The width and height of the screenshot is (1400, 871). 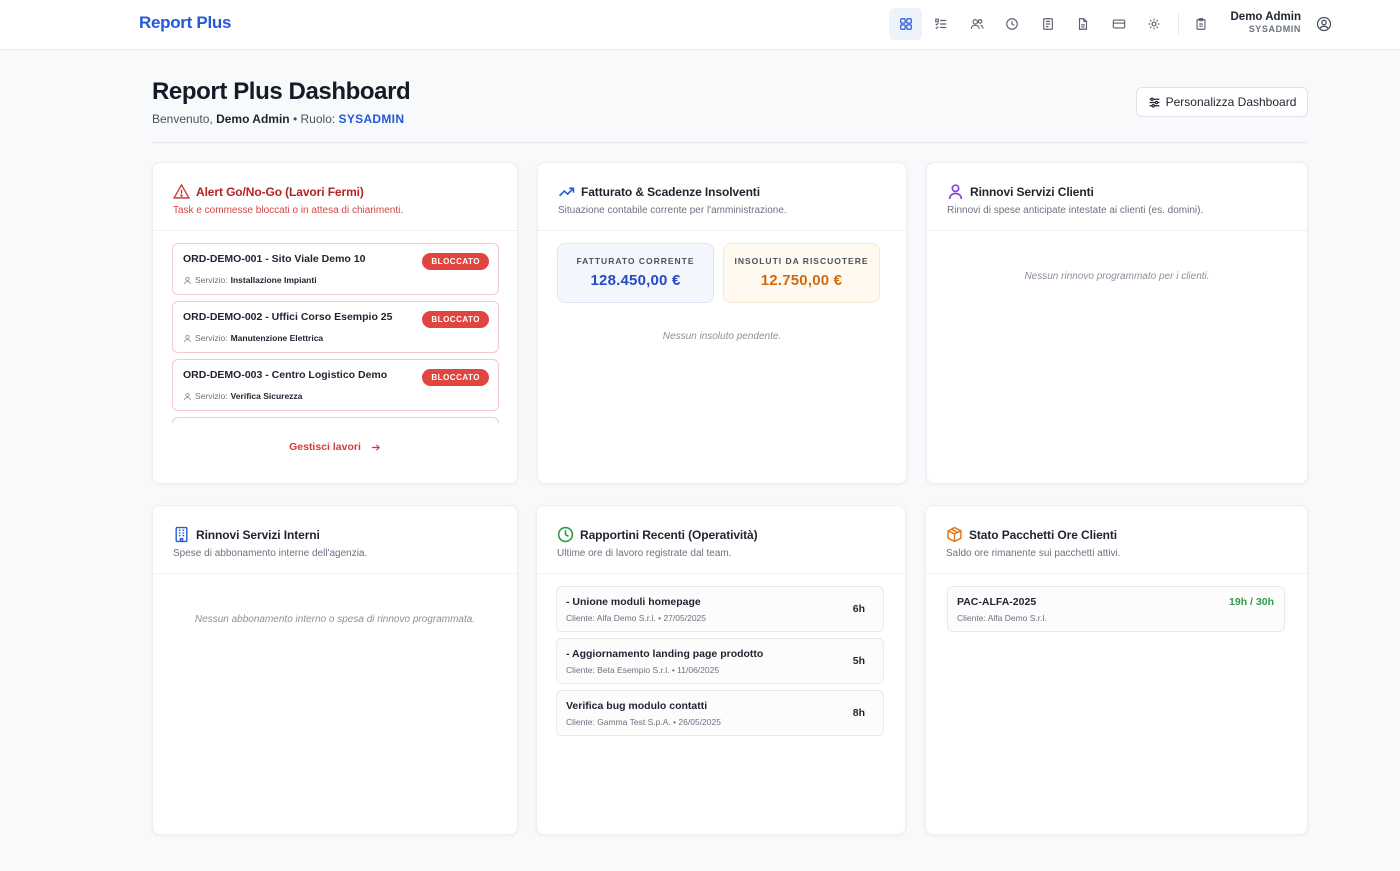 I want to click on trending-up-icon, so click(x=567, y=192).